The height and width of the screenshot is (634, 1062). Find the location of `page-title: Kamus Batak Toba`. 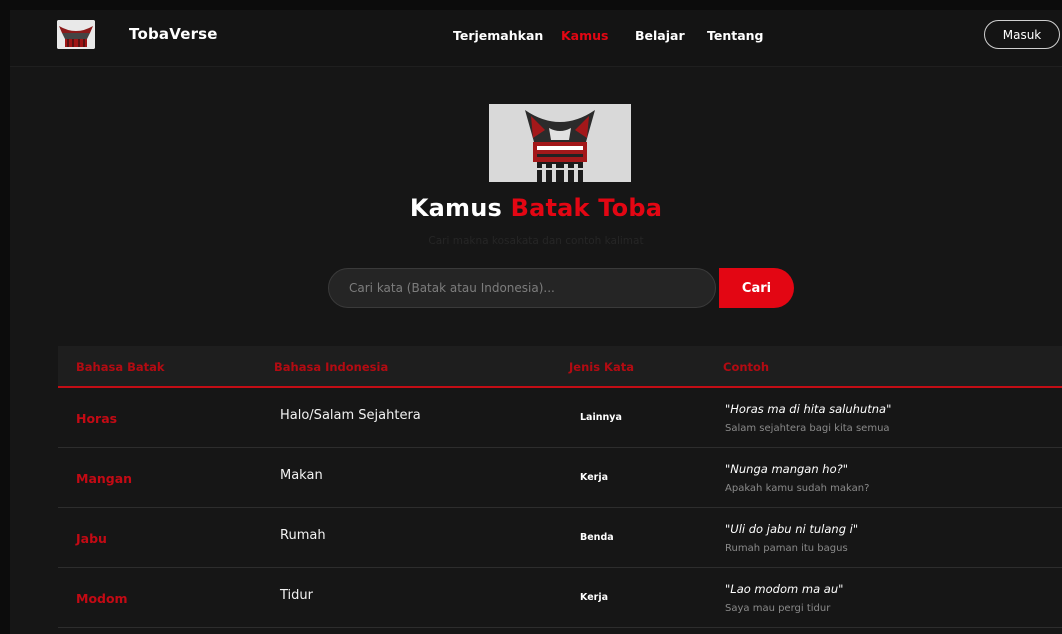

page-title: Kamus Batak Toba is located at coordinates (536, 208).